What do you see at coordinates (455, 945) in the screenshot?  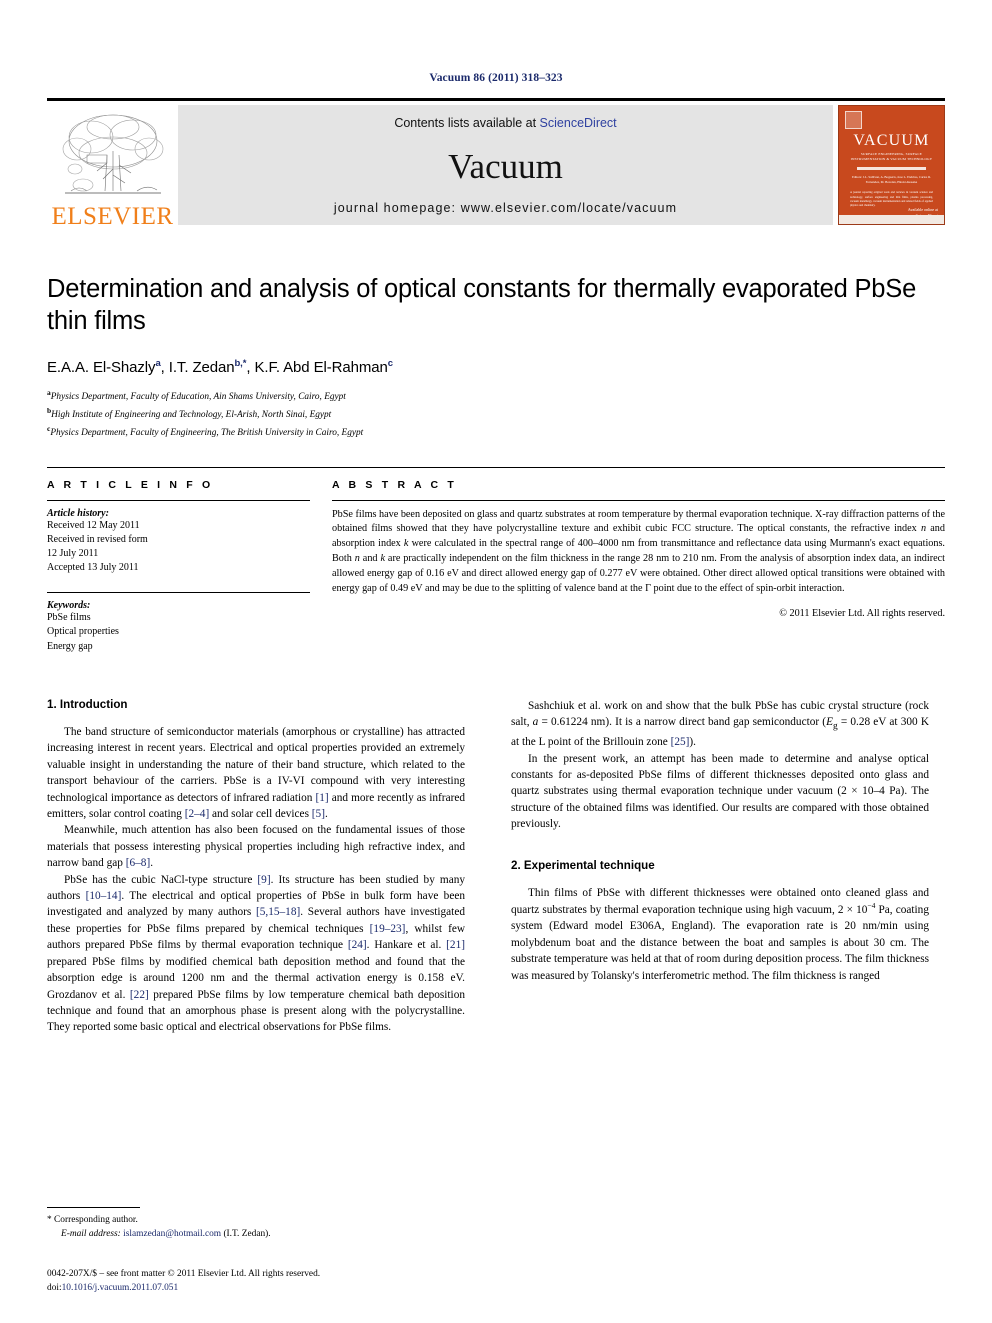 I see `citation-link: [21]` at bounding box center [455, 945].